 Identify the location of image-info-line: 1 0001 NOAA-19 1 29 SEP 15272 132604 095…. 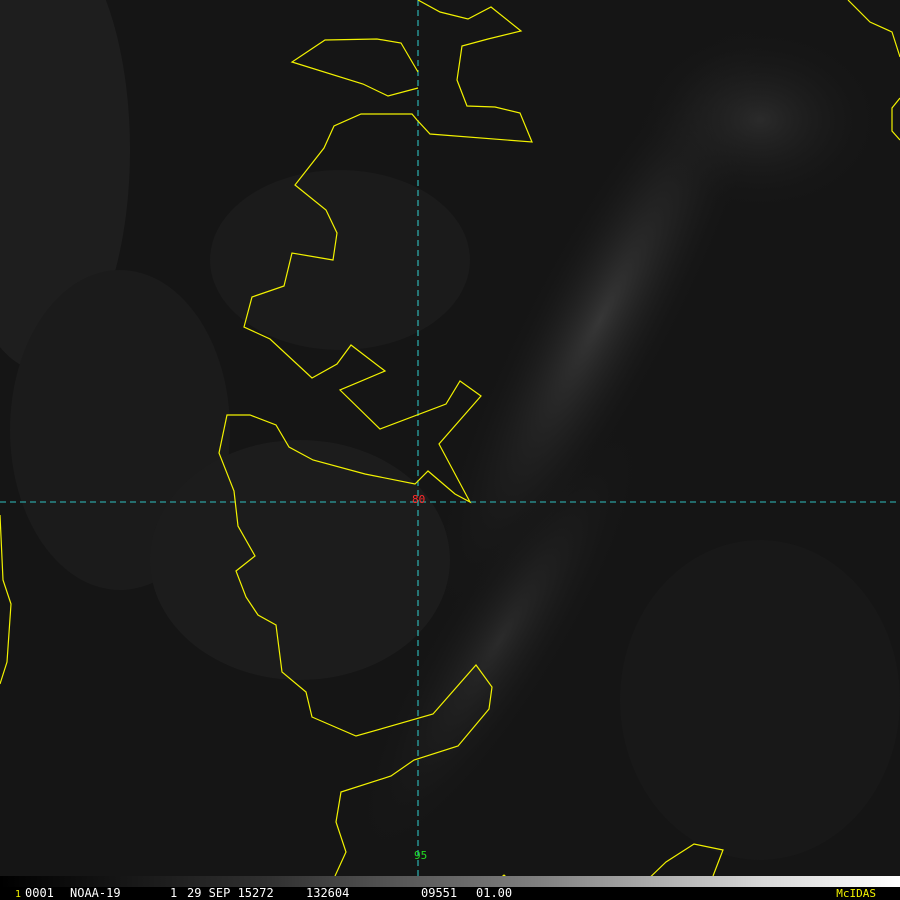
(450, 893).